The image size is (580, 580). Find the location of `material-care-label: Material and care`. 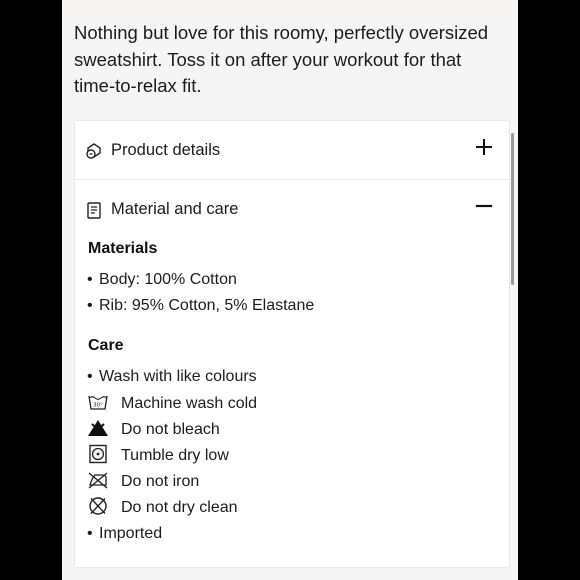

material-care-label: Material and care is located at coordinates (175, 209).